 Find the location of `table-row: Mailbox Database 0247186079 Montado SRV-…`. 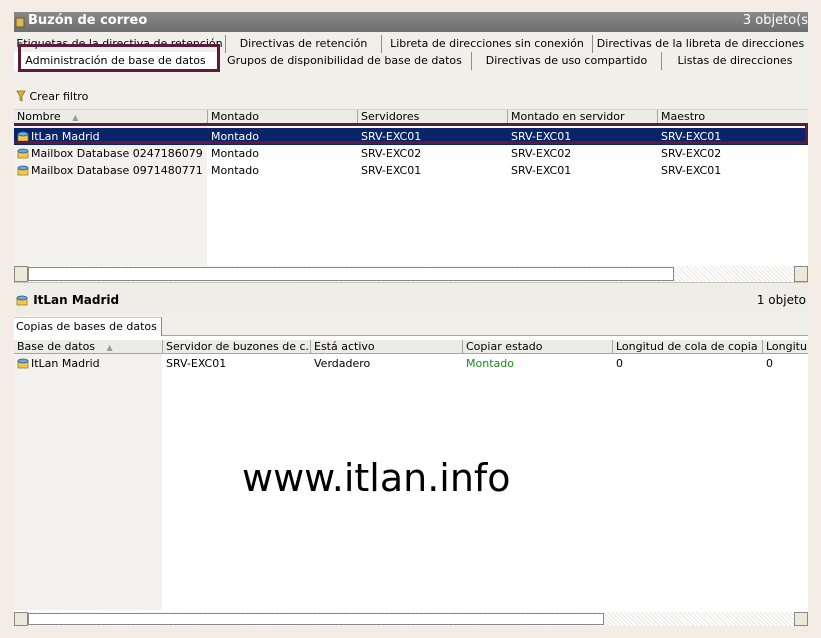

table-row: Mailbox Database 0247186079 Montado SRV-… is located at coordinates (411, 153).